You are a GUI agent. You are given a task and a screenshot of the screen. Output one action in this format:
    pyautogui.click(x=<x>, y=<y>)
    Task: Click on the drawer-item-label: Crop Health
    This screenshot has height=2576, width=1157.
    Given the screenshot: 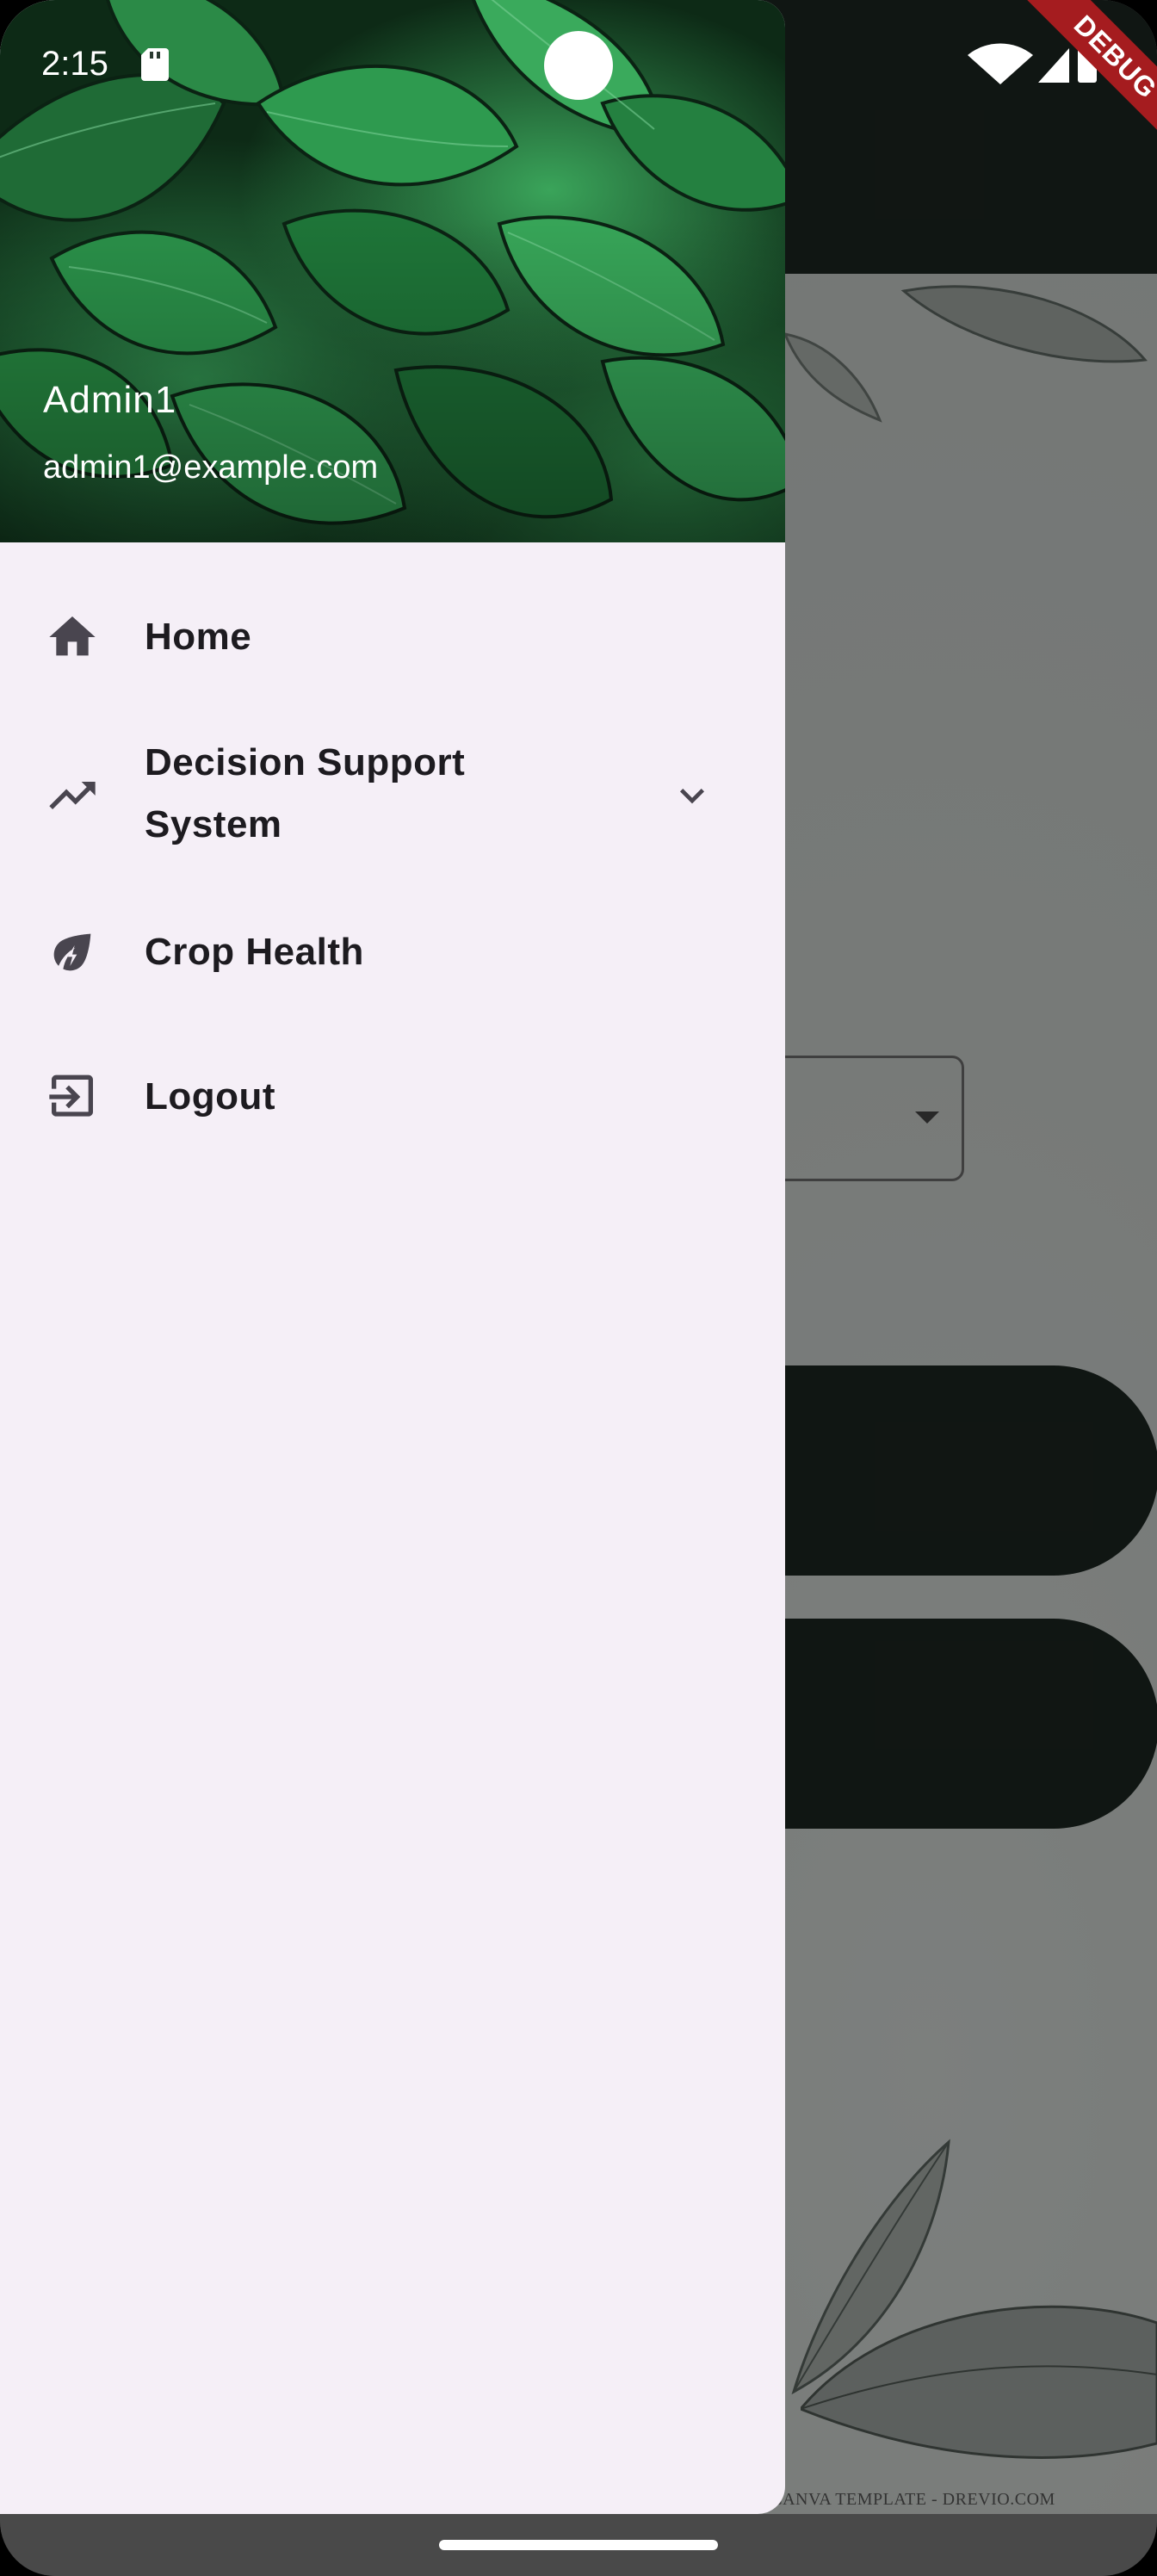 What is the action you would take?
    pyautogui.click(x=255, y=952)
    